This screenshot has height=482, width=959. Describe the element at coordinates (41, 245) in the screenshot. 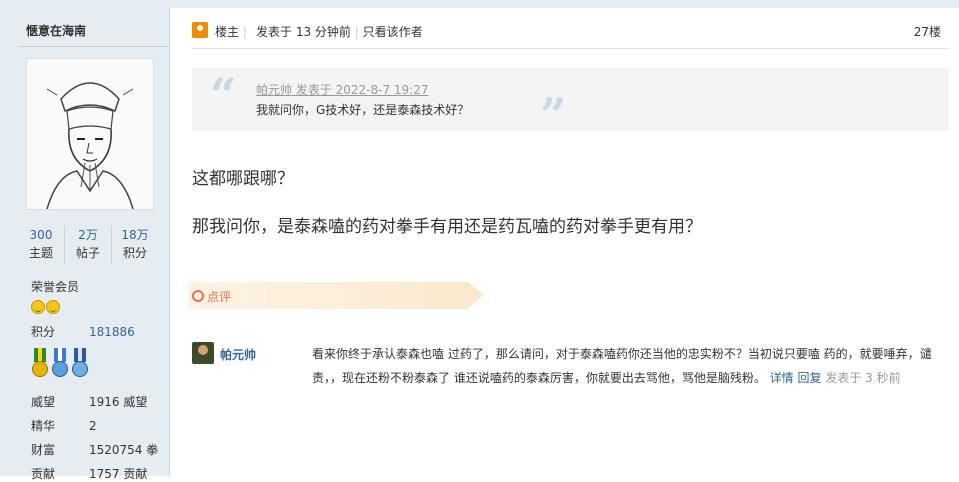

I see `stat-topics: 300 主题` at that location.